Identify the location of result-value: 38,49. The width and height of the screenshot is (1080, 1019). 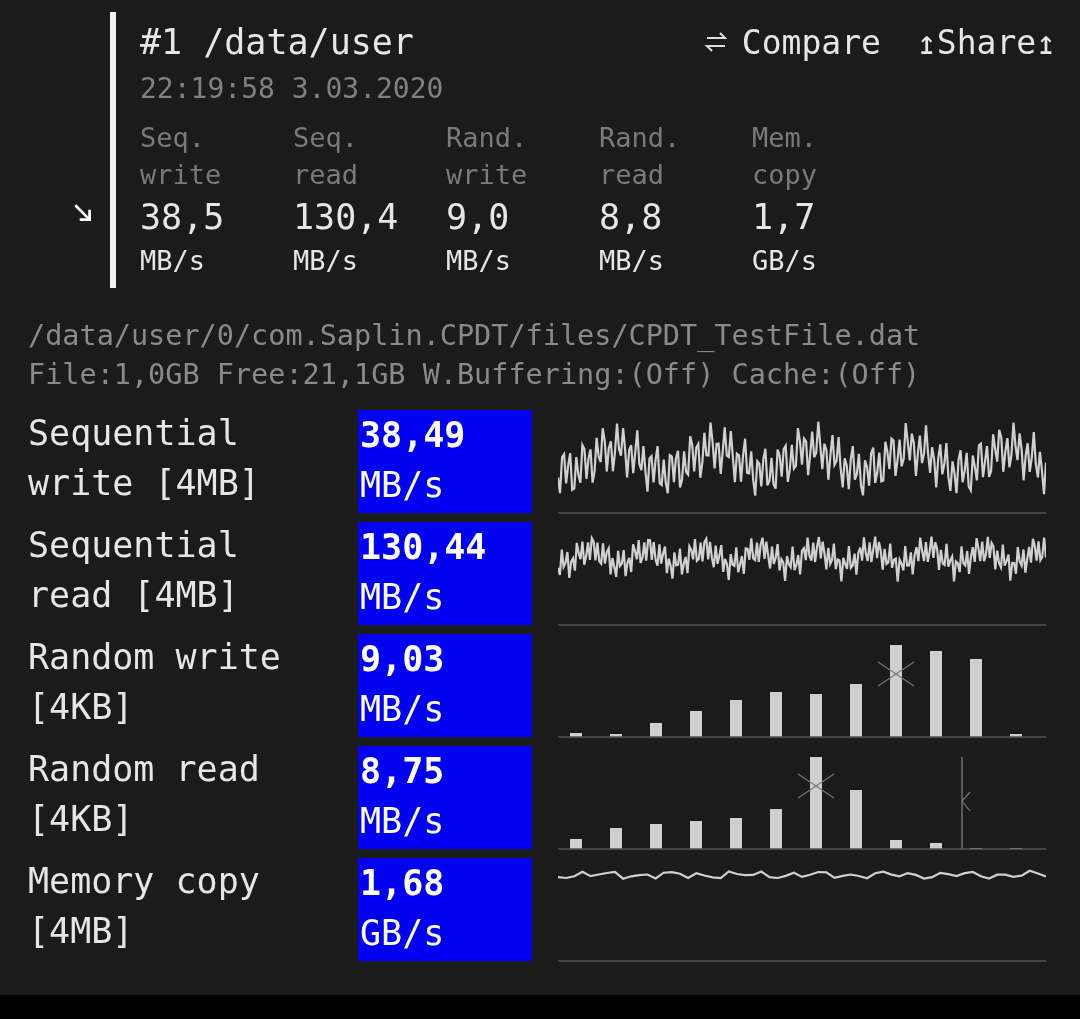
(413, 435).